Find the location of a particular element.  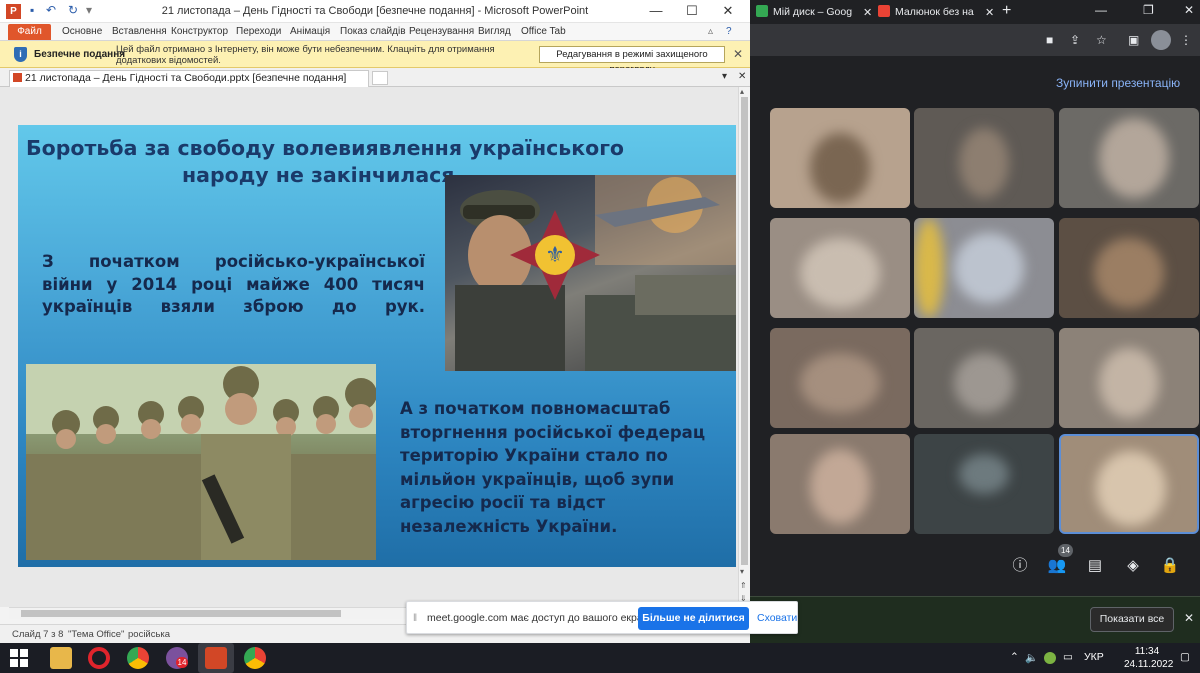

tab-animation: Анімація is located at coordinates (310, 31).